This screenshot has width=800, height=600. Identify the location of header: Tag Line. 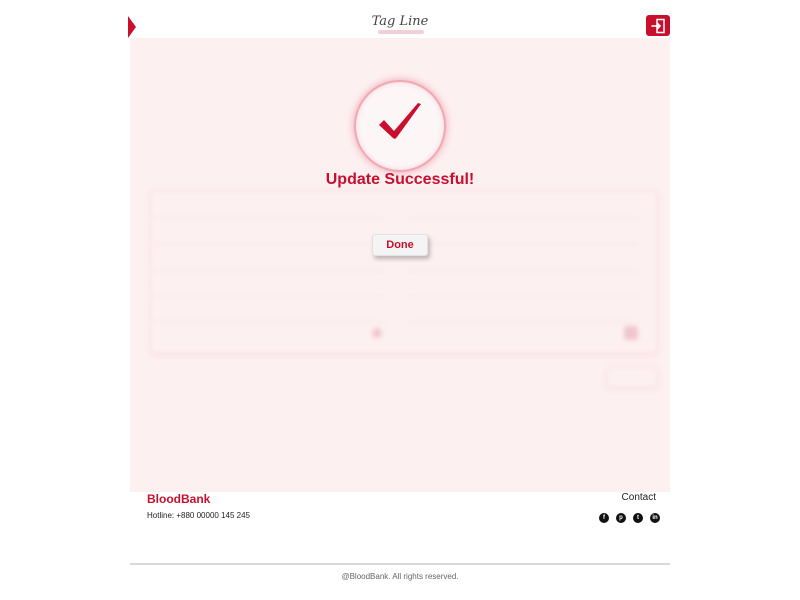
(399, 19).